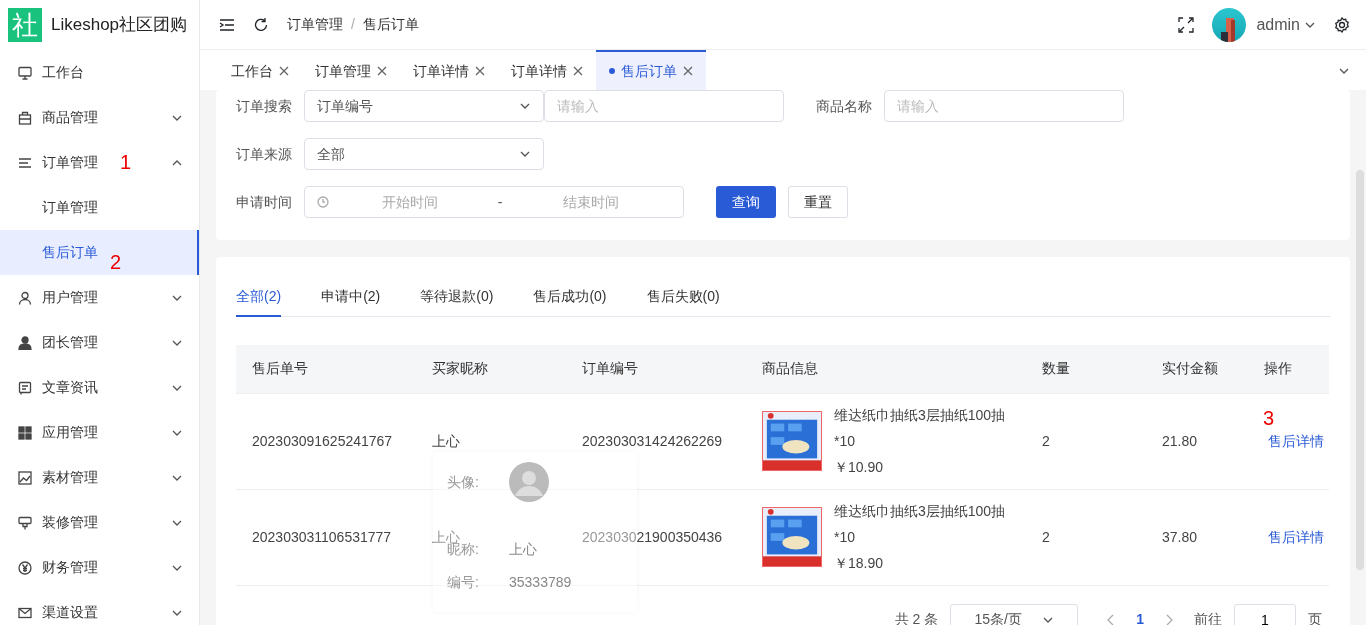 Image resolution: width=1366 pixels, height=625 pixels. I want to click on grid-icon, so click(25, 432).